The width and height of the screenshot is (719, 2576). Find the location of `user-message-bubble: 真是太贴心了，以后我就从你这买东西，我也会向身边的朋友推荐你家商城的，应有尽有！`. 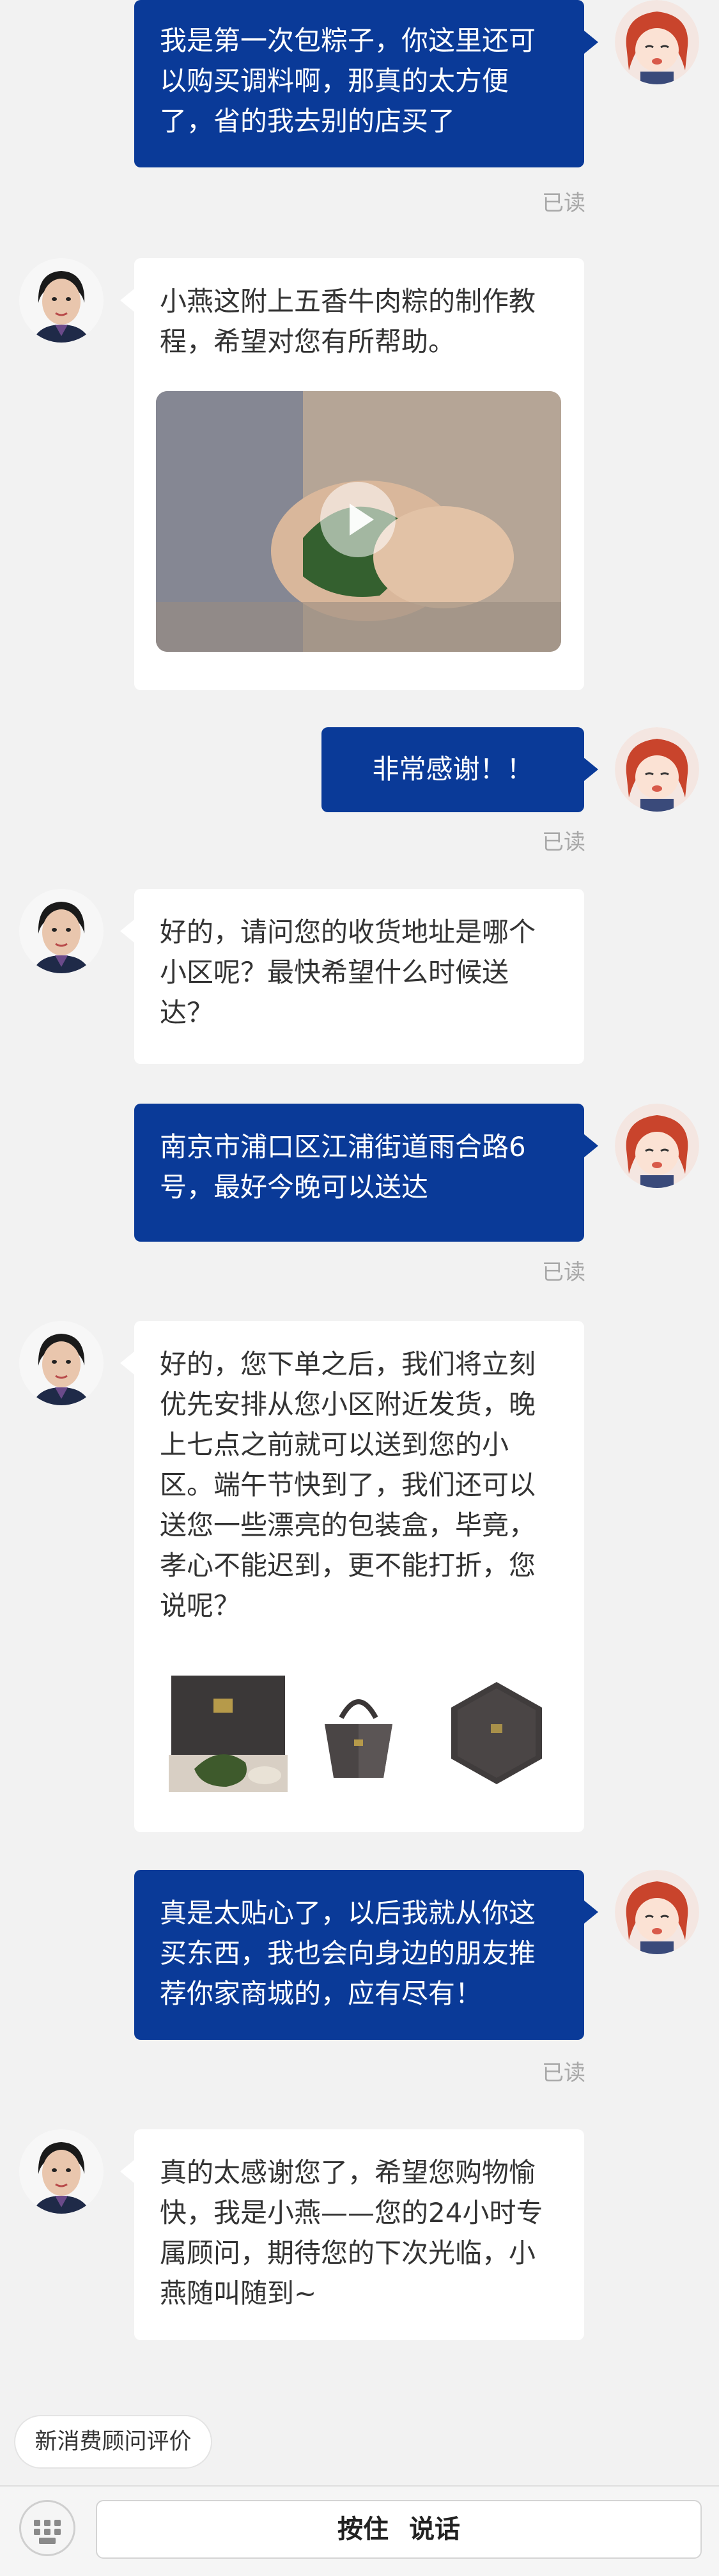

user-message-bubble: 真是太贴心了，以后我就从你这买东西，我也会向身边的朋友推荐你家商城的，应有尽有！ is located at coordinates (366, 1955).